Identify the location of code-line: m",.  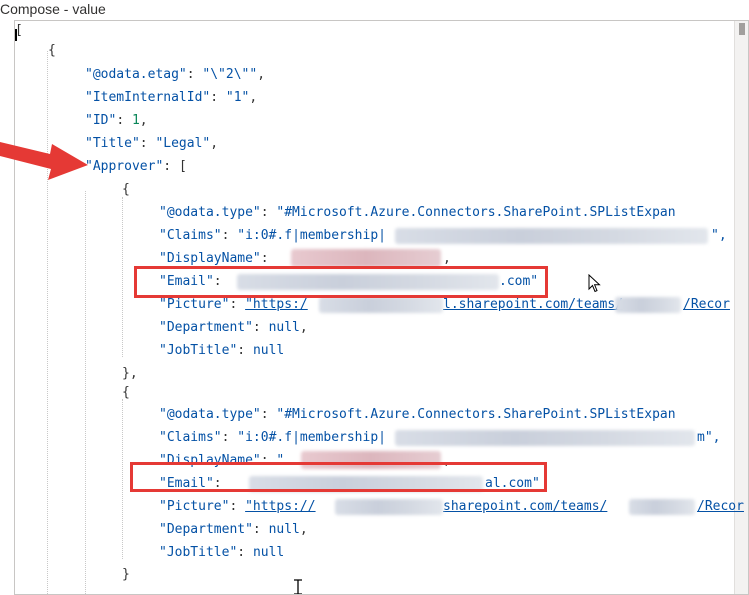
(708, 438).